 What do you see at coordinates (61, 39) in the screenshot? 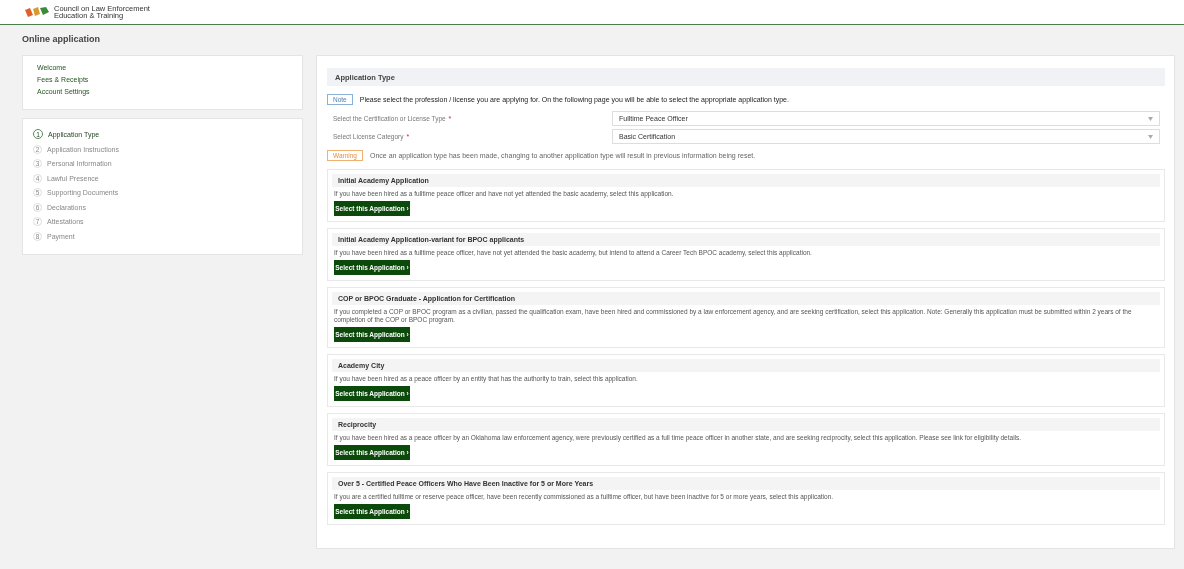
I see `page-title: Online application` at bounding box center [61, 39].